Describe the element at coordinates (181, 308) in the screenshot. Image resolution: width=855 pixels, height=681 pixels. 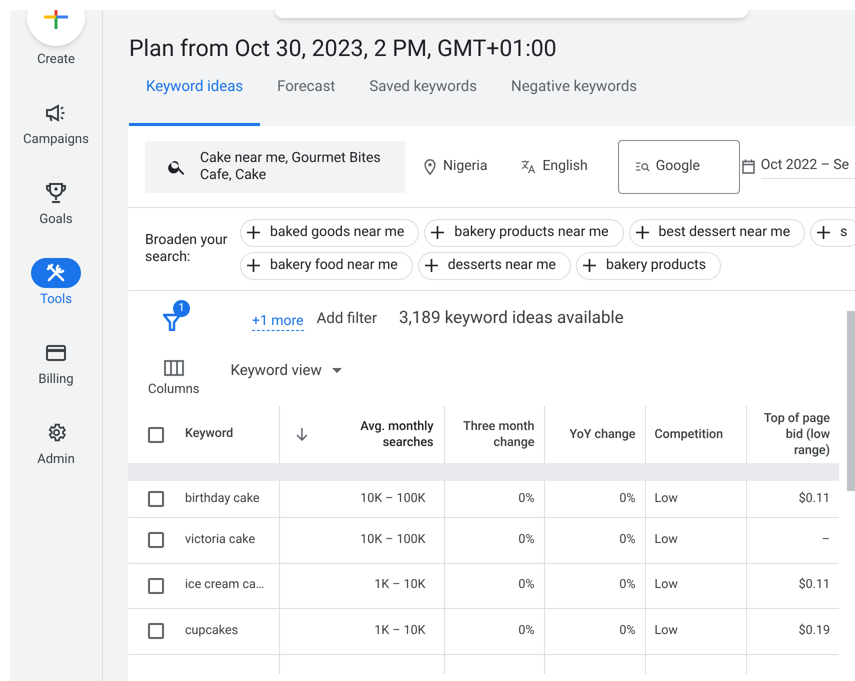
I see `filter-count-badge: 1` at that location.